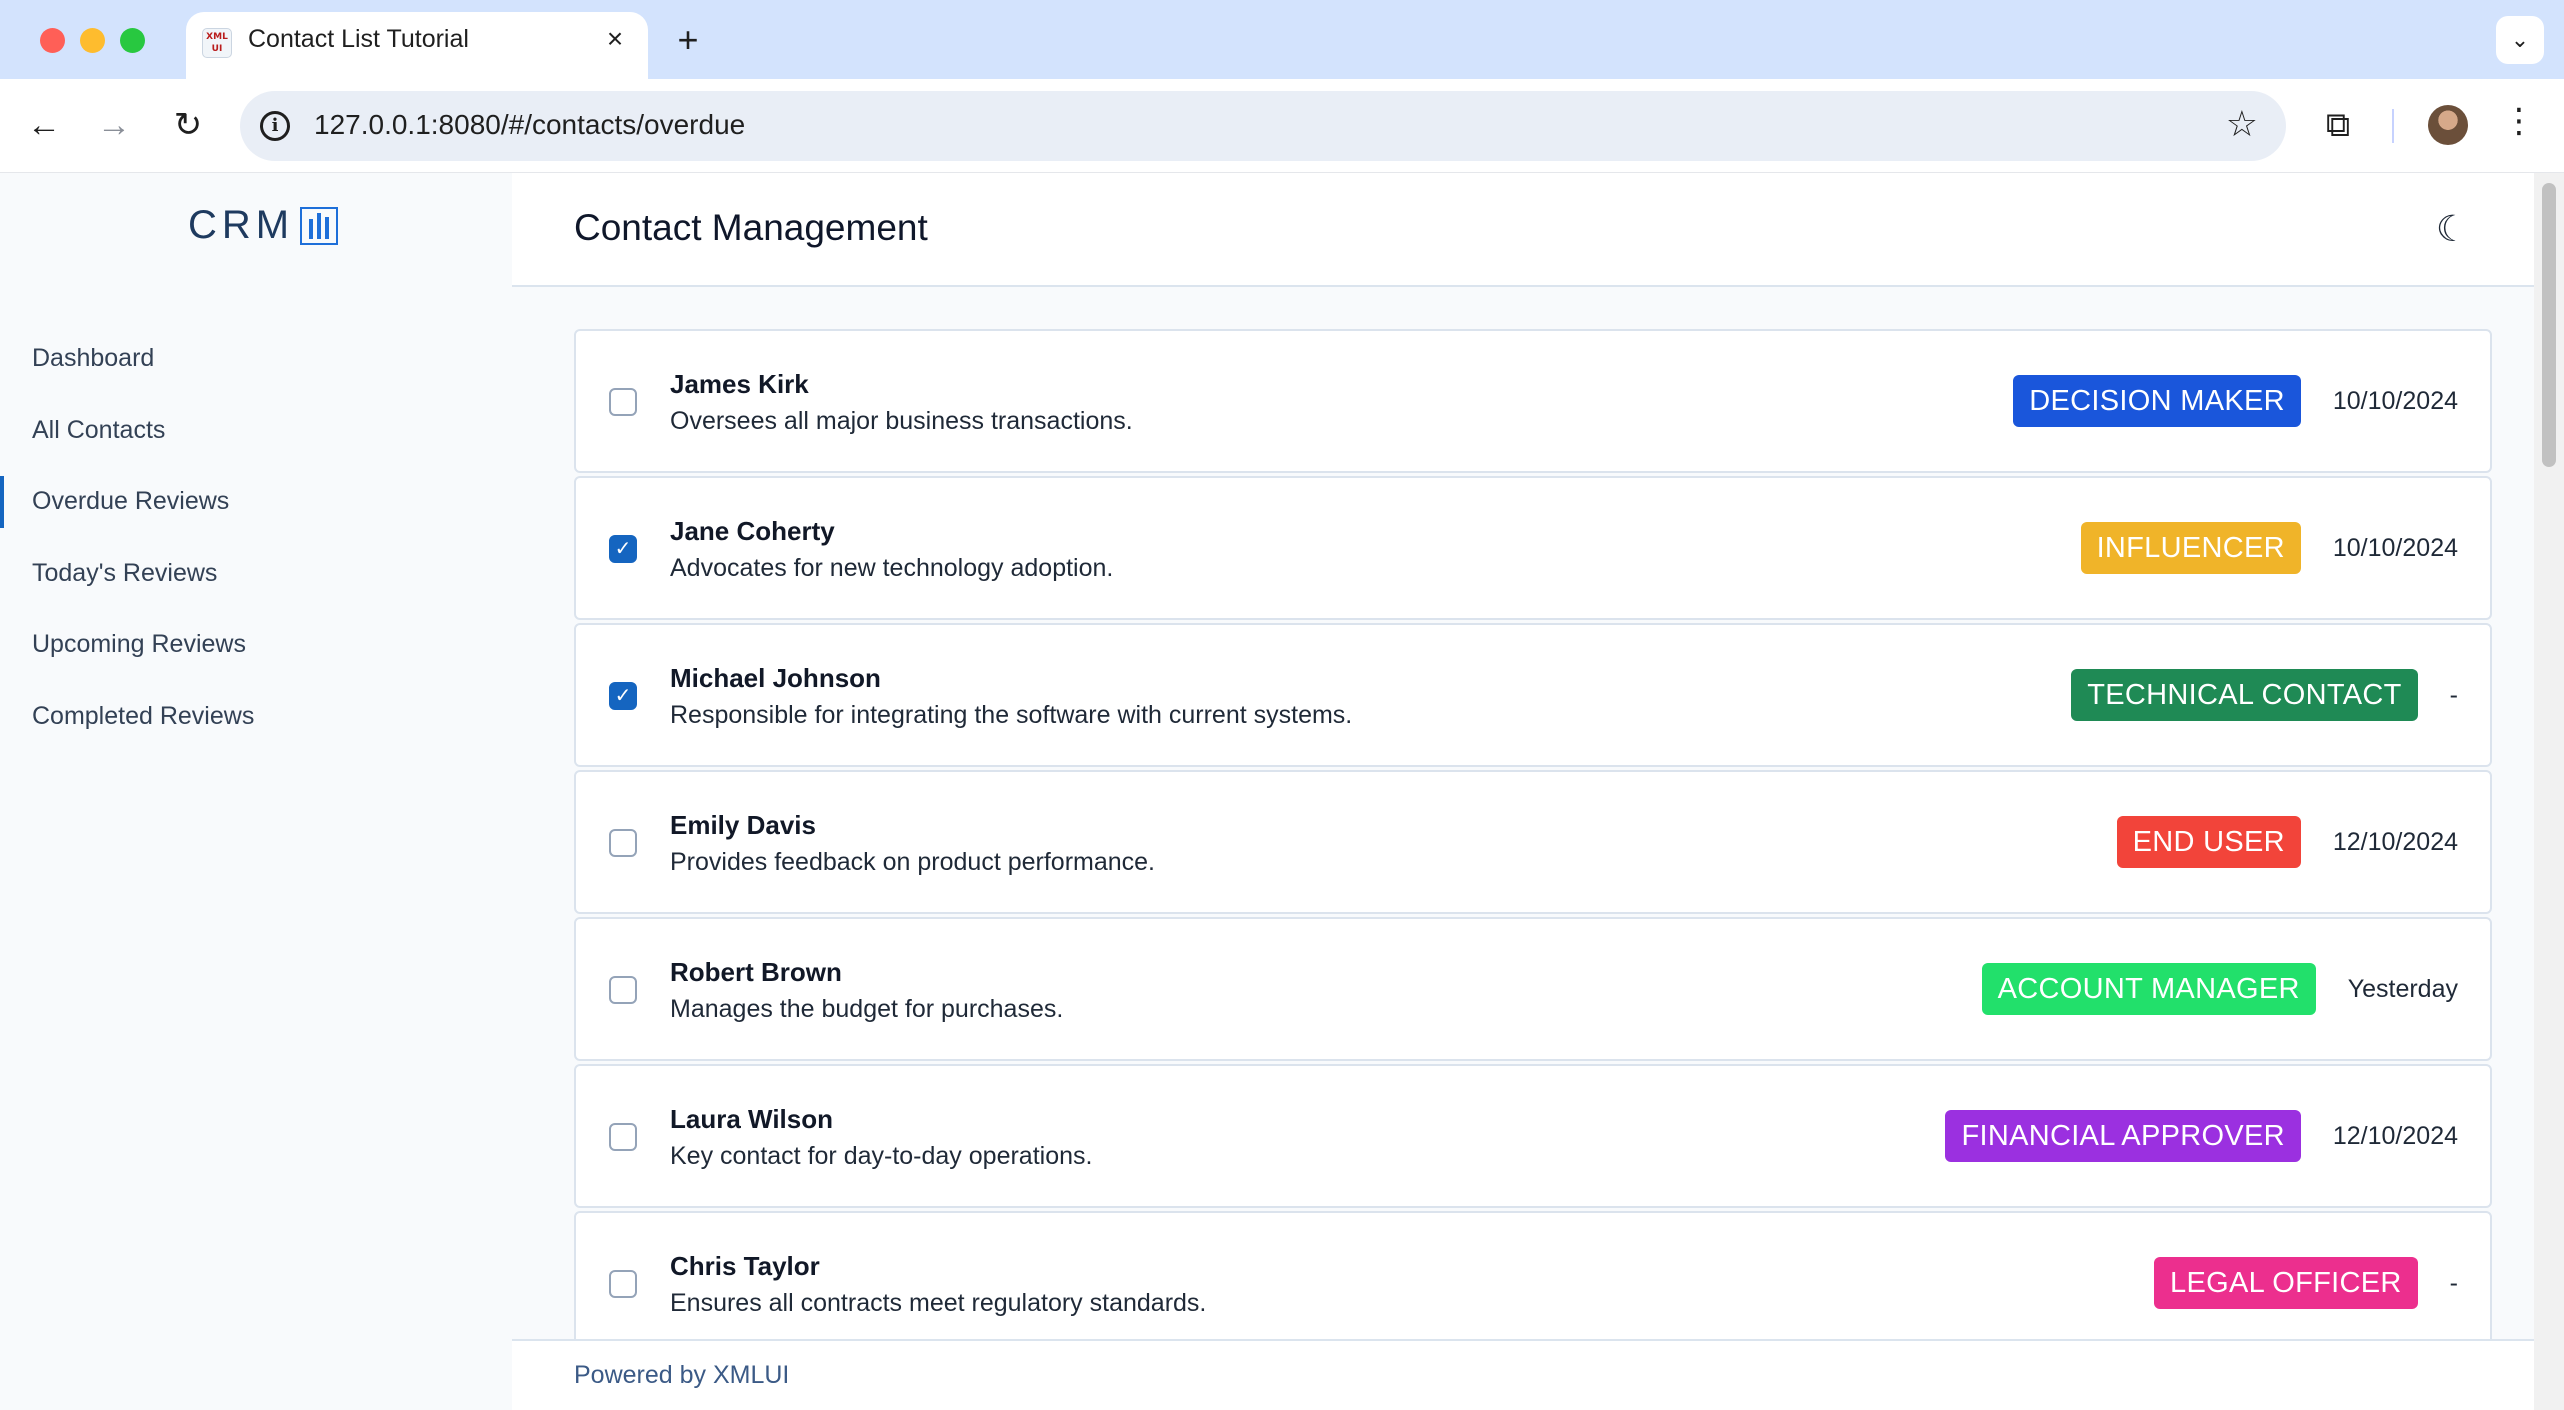 This screenshot has height=1410, width=2564. I want to click on role-badge: ACCOUNT MANAGER, so click(2148, 989).